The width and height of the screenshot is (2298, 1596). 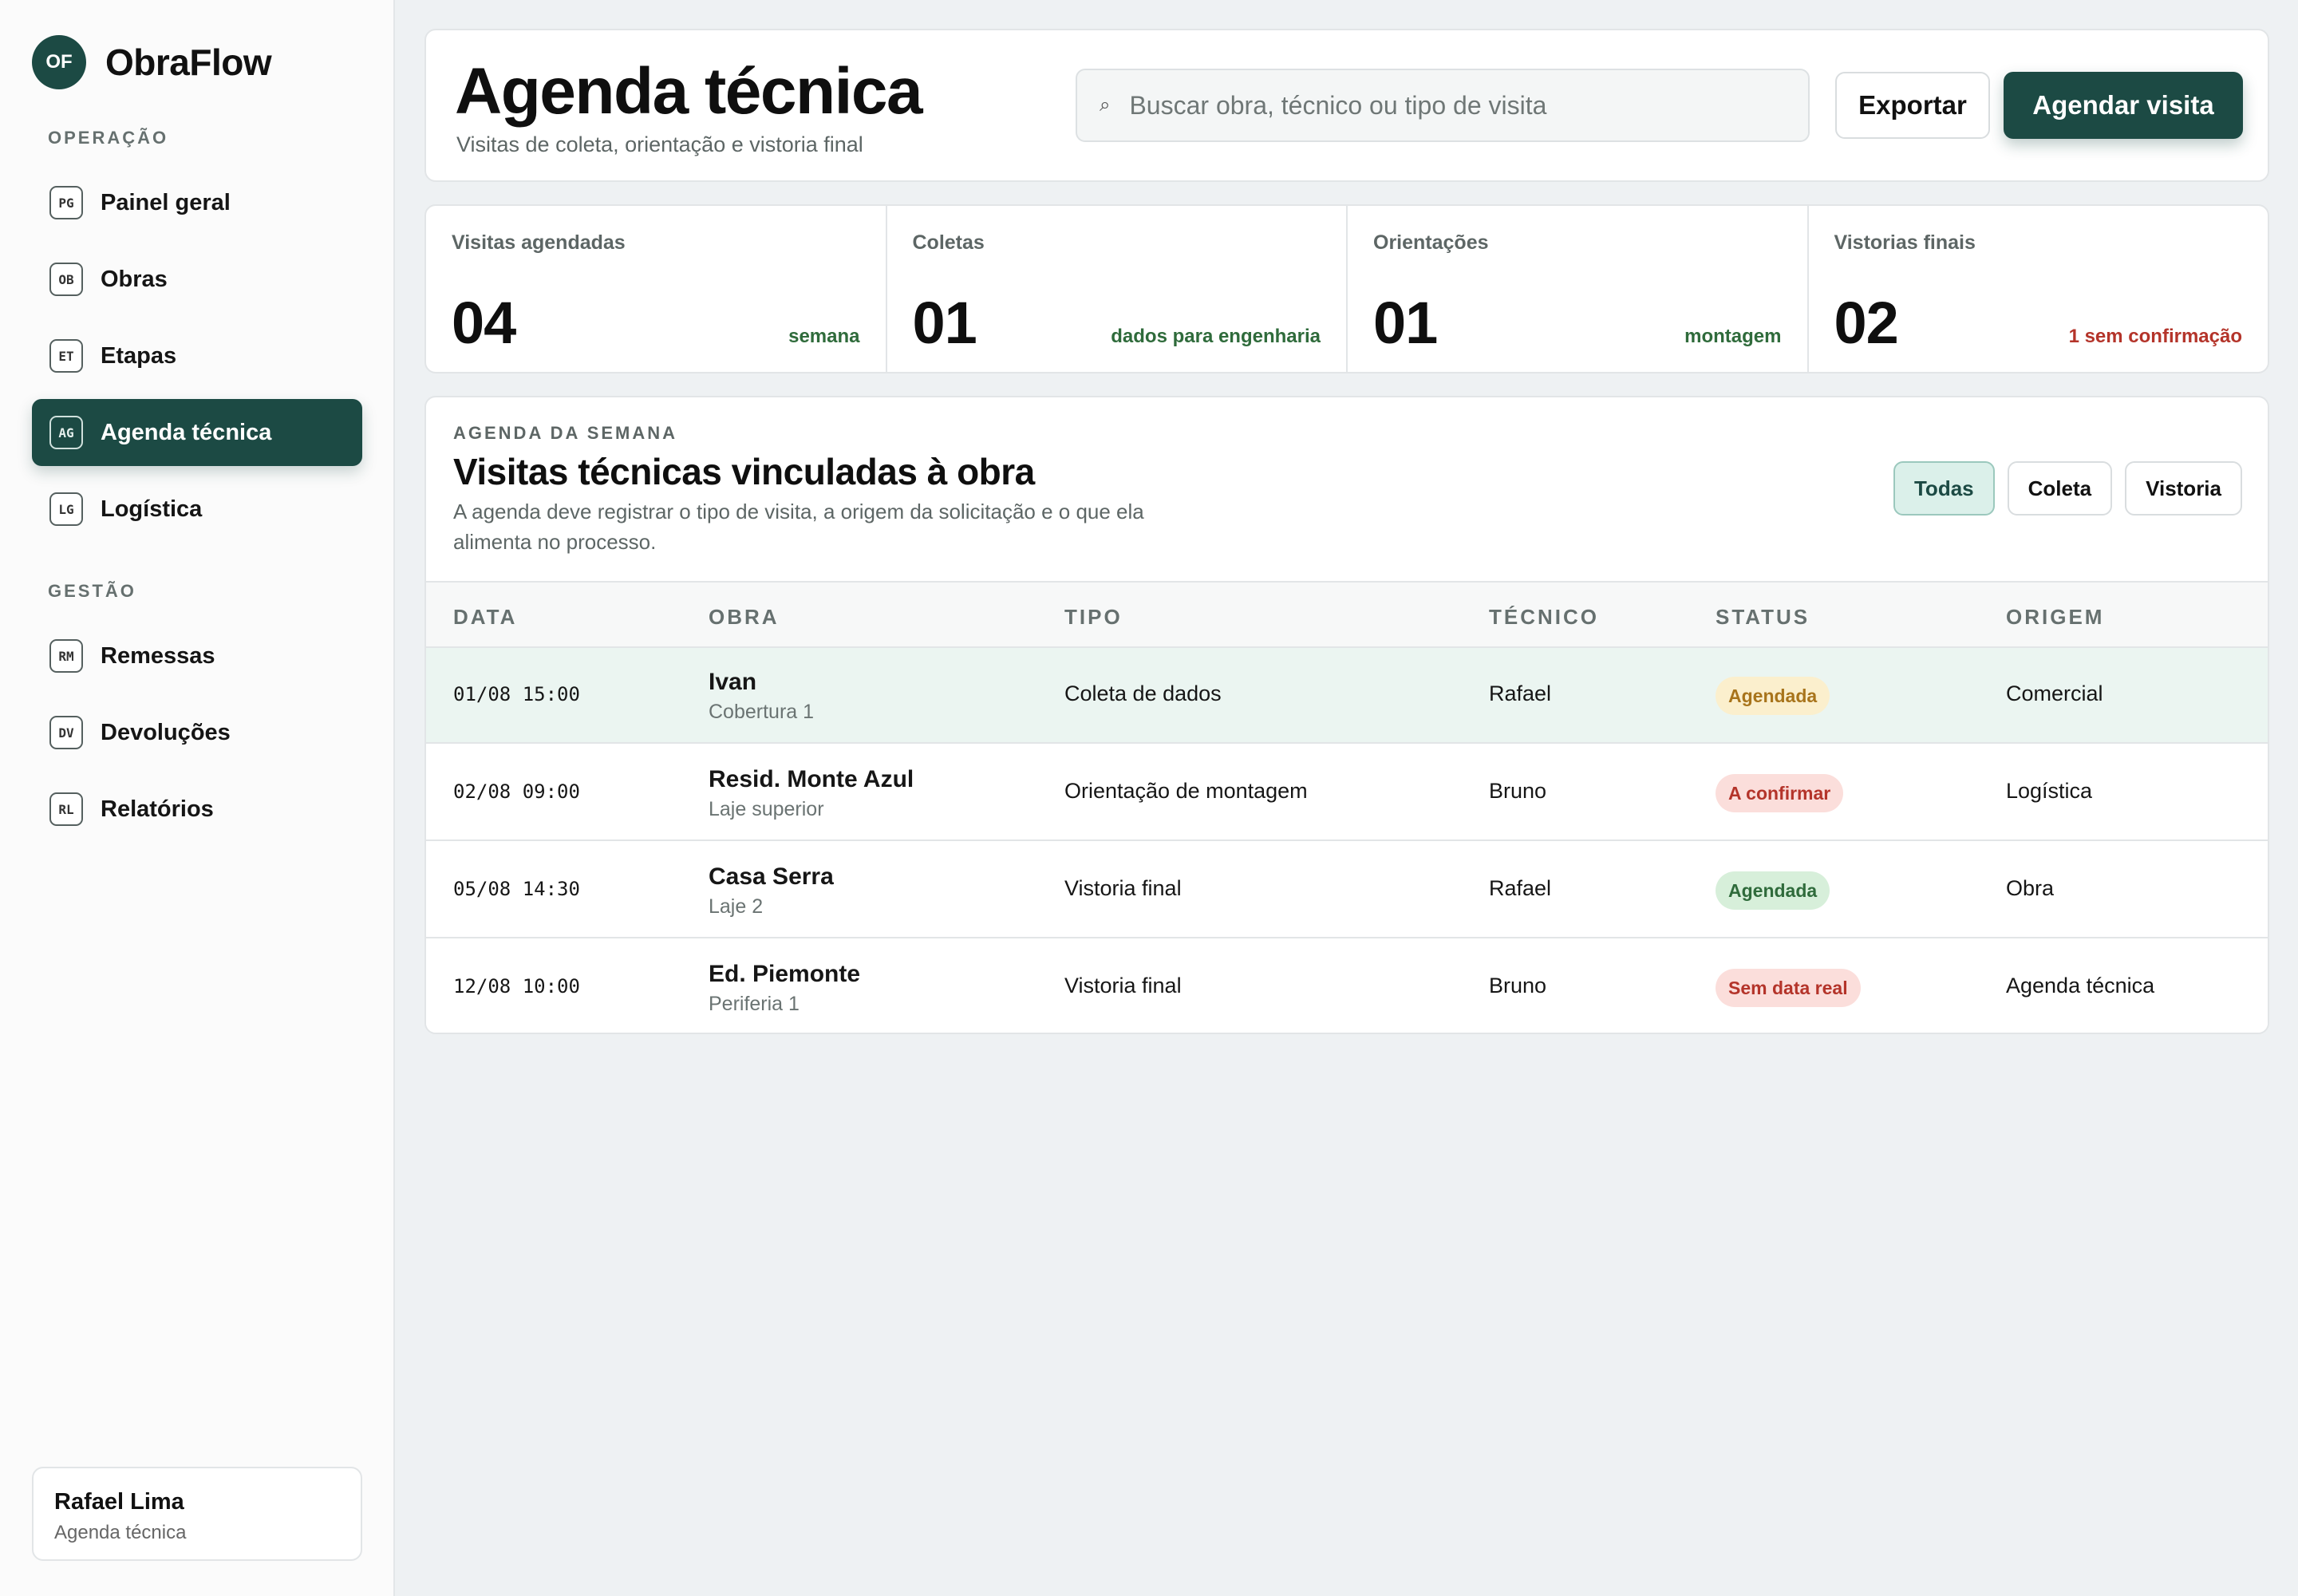 What do you see at coordinates (1944, 489) in the screenshot?
I see `filter-todas: Todas` at bounding box center [1944, 489].